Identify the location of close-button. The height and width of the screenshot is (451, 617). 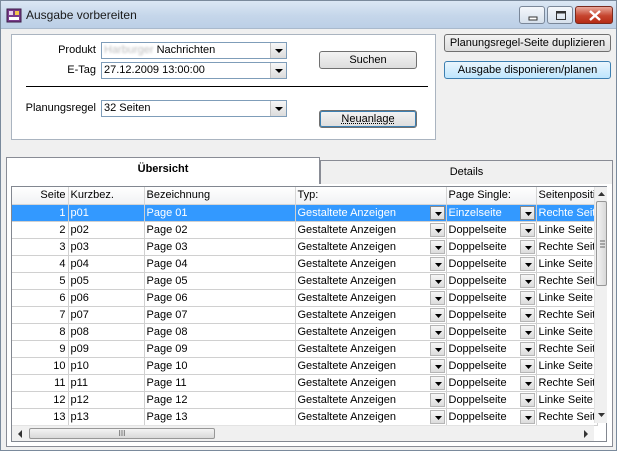
(594, 15).